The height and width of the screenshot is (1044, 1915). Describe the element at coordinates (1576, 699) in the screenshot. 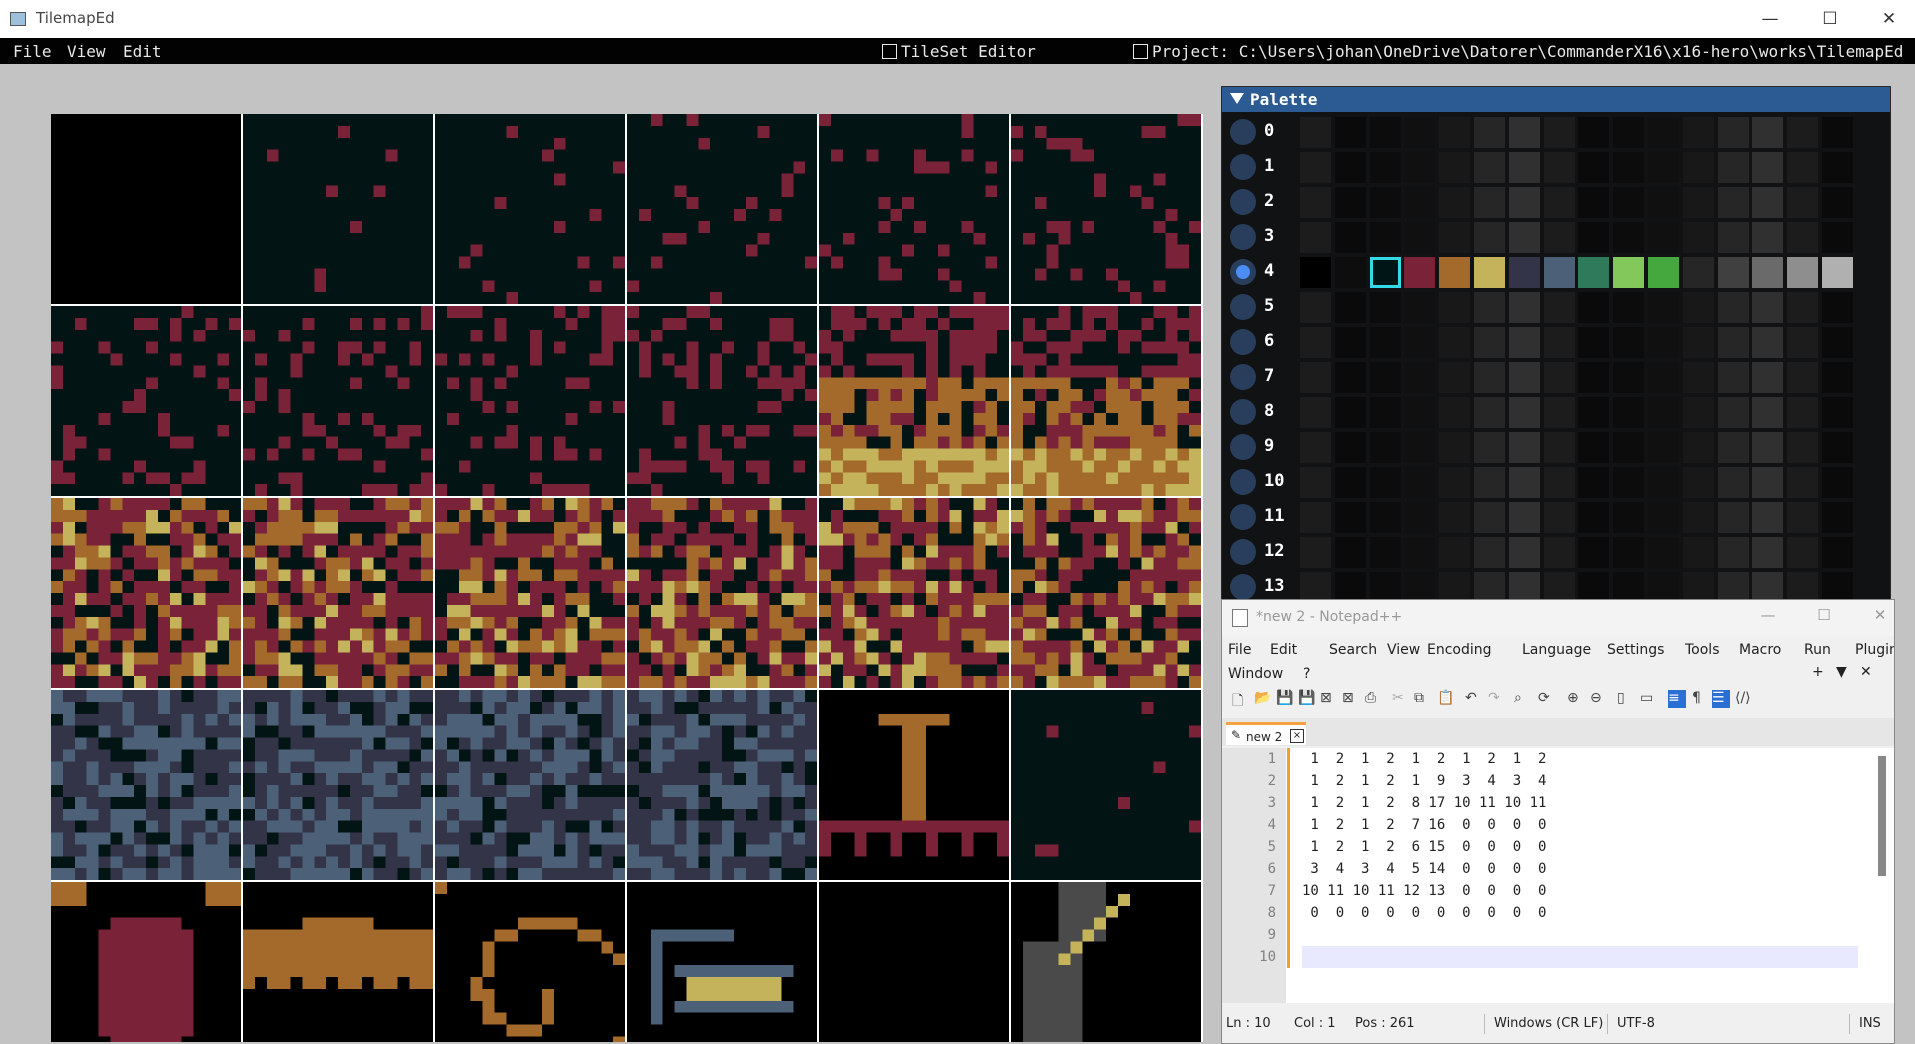

I see `zoom-in-icon: ⊕` at that location.